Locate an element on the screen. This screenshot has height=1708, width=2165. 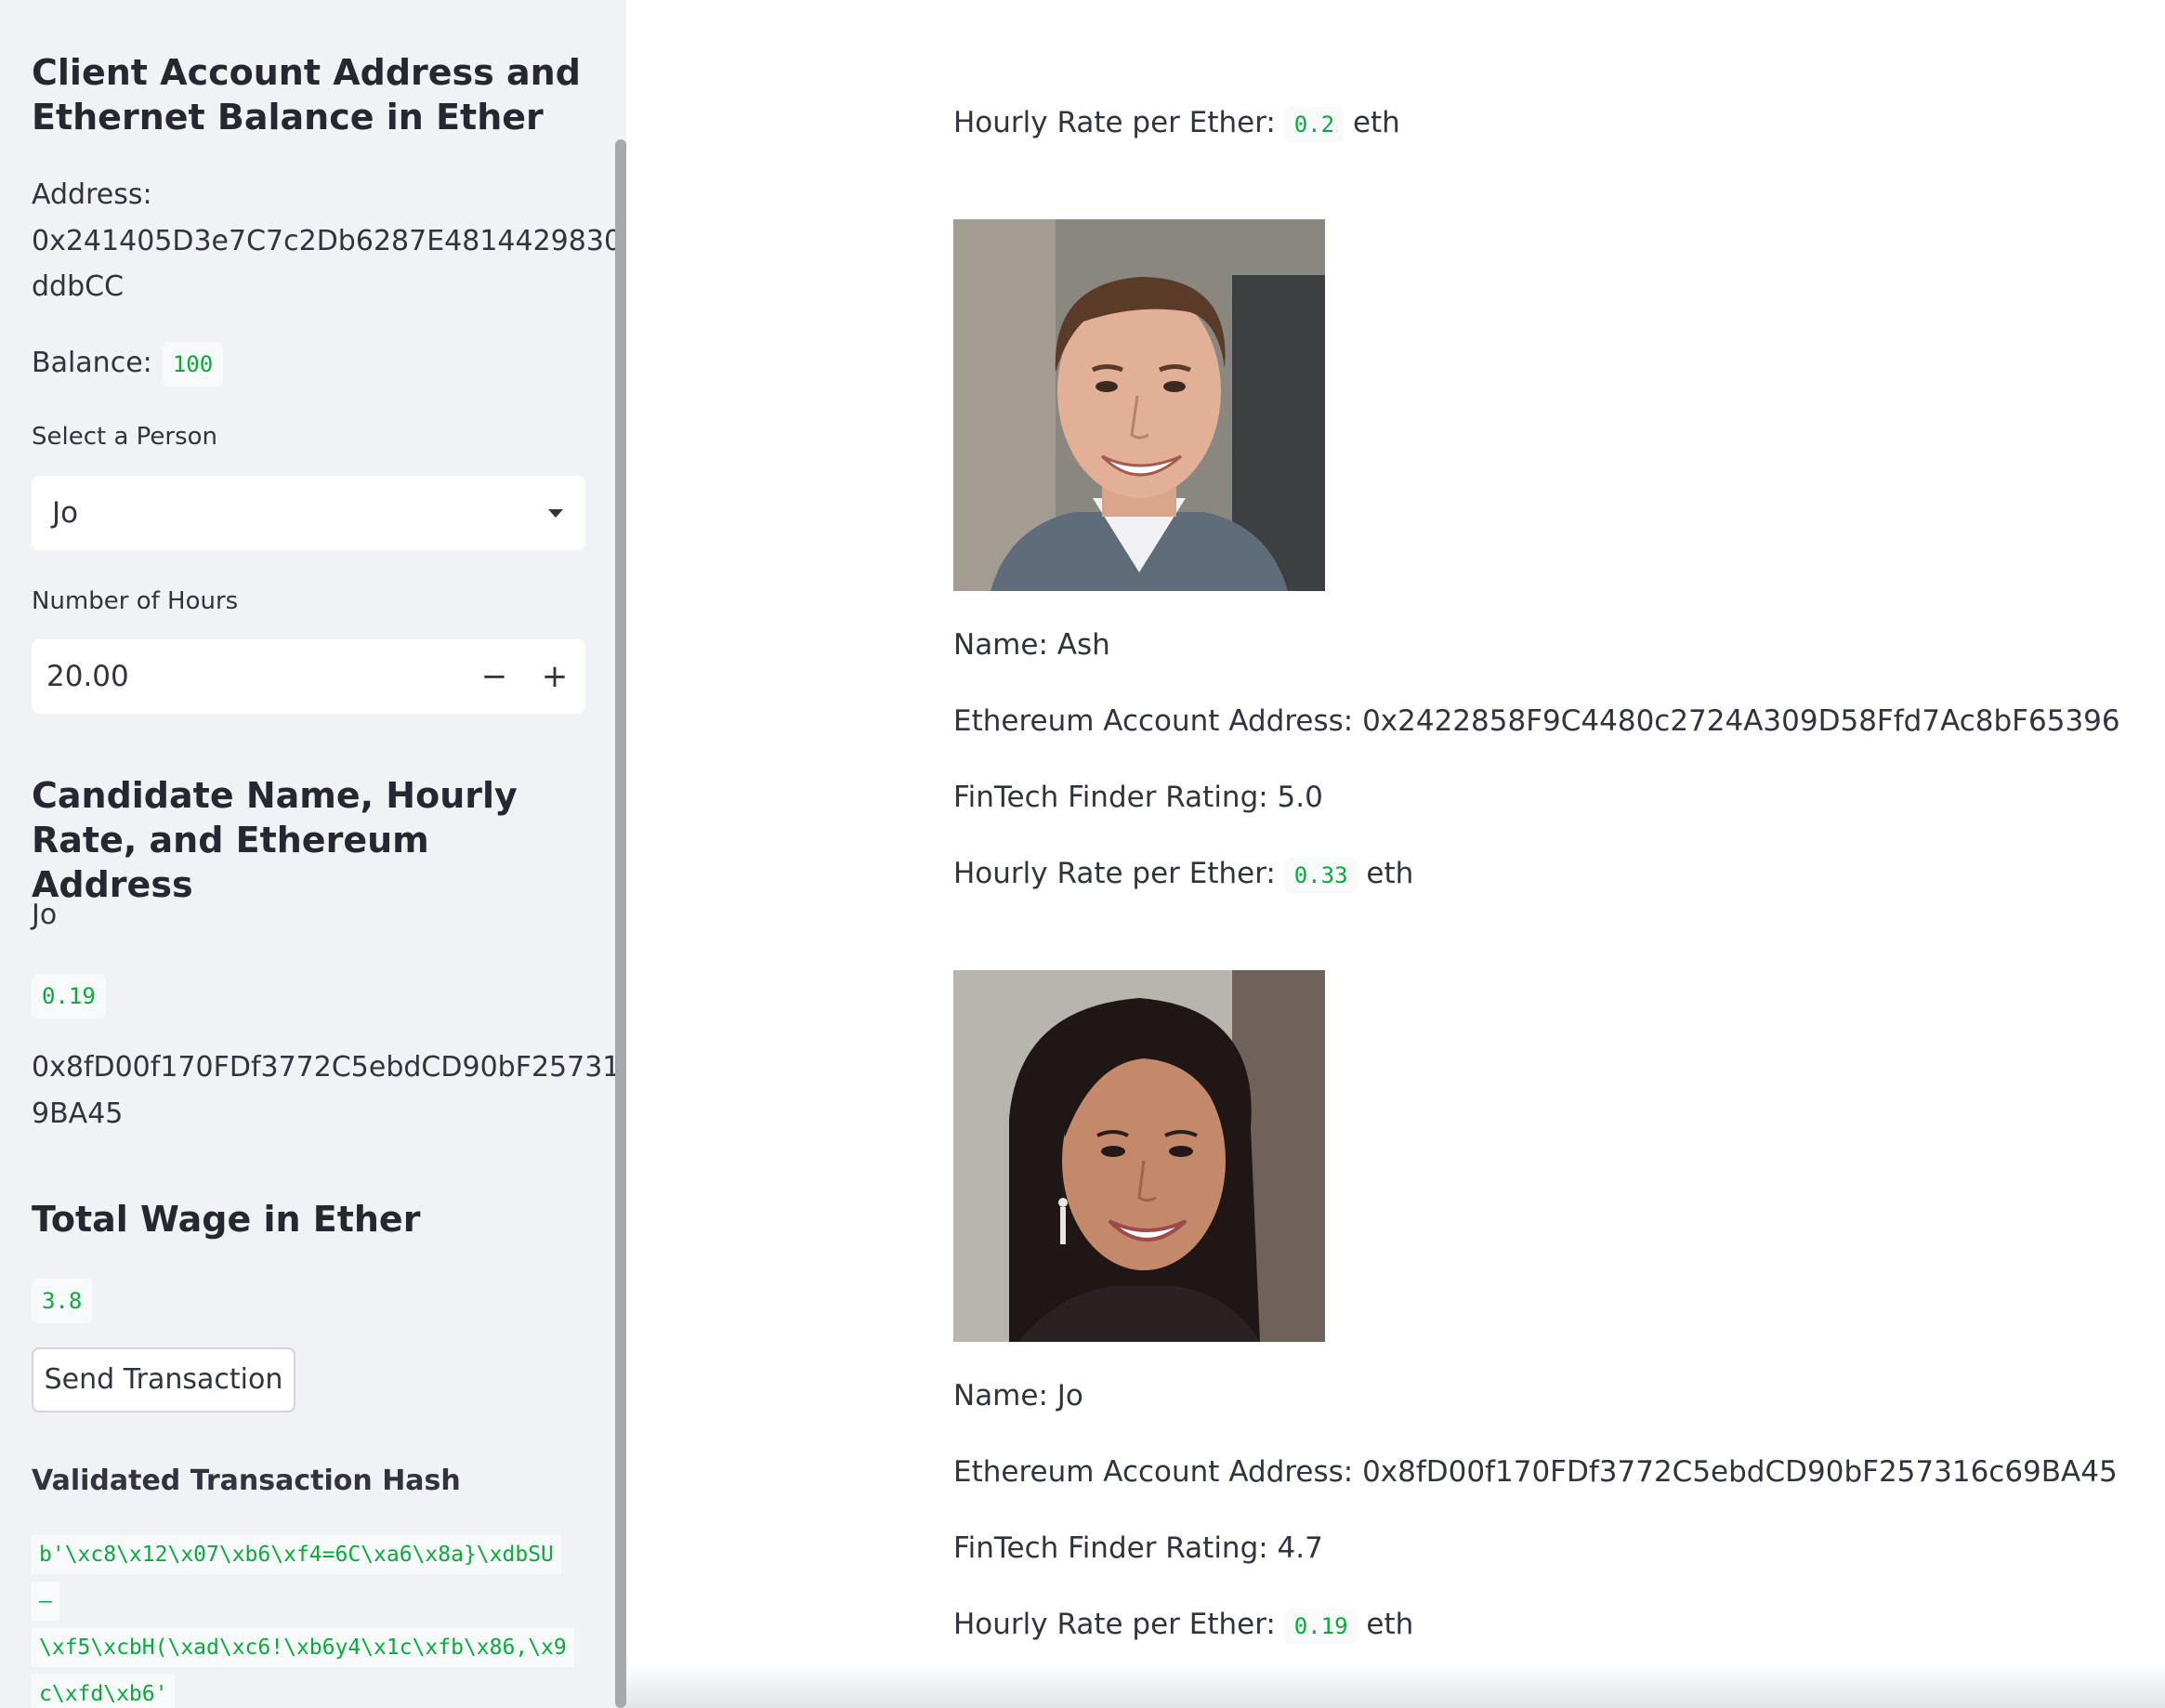
balance-row: Balance: 100 is located at coordinates (128, 363).